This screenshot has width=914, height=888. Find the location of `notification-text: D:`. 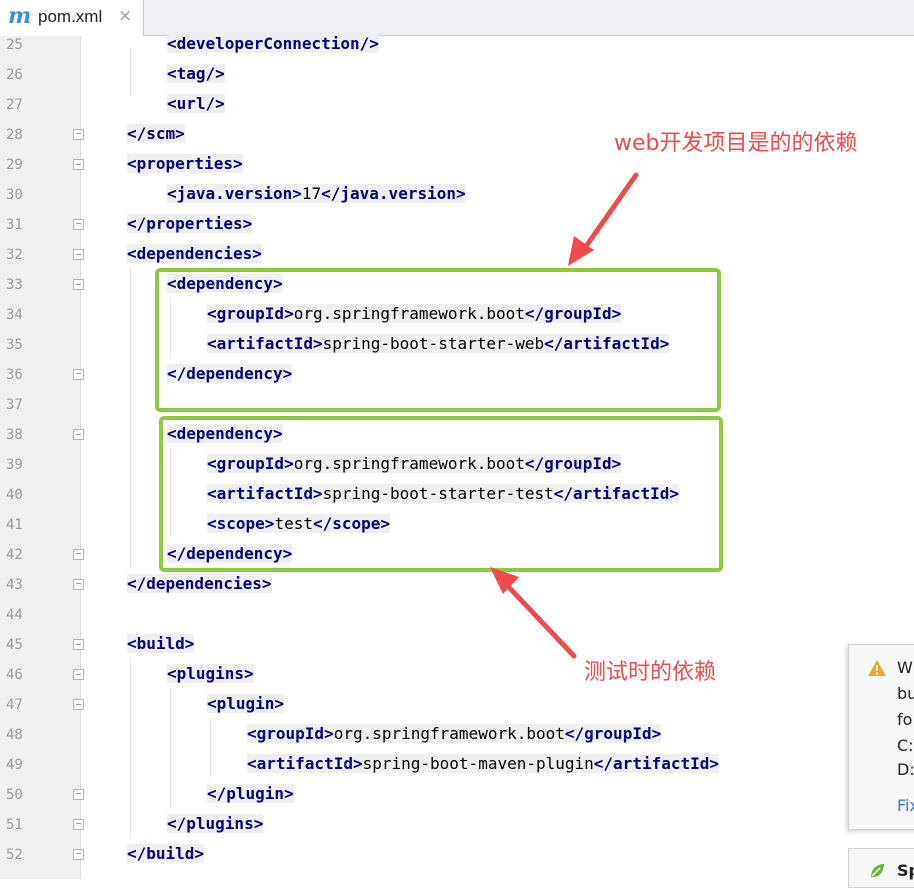

notification-text: D: is located at coordinates (905, 769).